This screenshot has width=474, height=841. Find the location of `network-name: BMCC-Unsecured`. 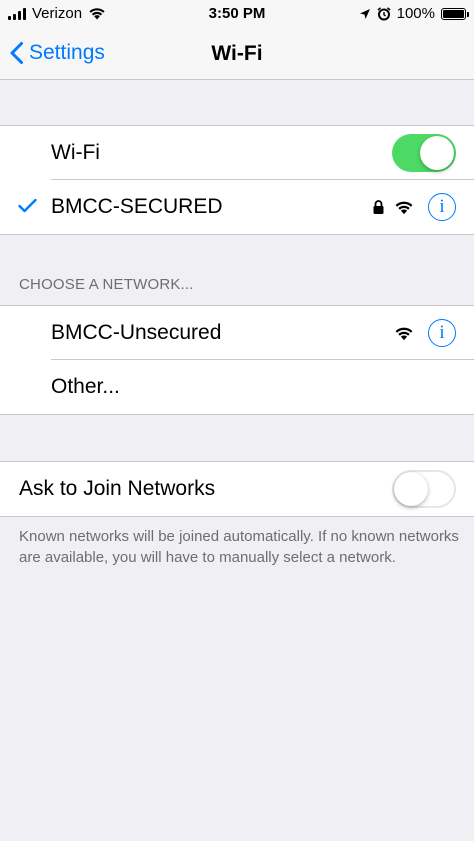

network-name: BMCC-Unsecured is located at coordinates (136, 332).